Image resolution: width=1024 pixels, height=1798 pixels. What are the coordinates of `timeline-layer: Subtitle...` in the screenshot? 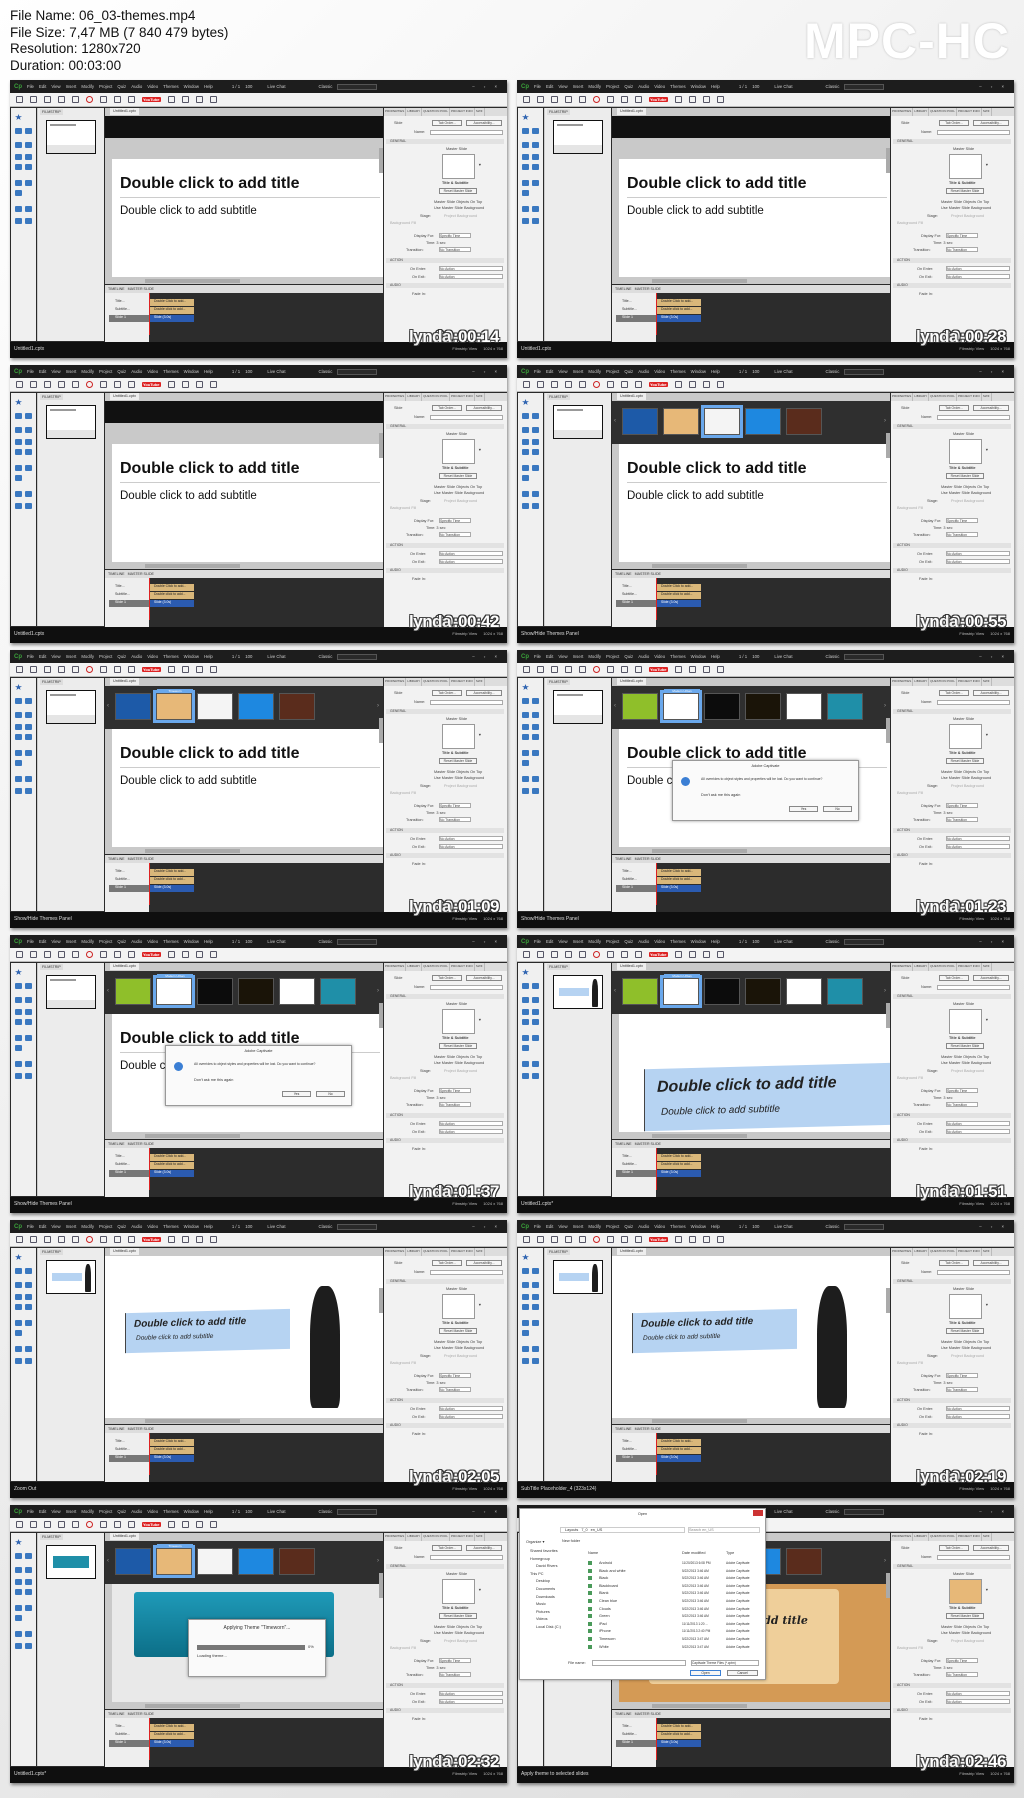 It's located at (129, 1450).